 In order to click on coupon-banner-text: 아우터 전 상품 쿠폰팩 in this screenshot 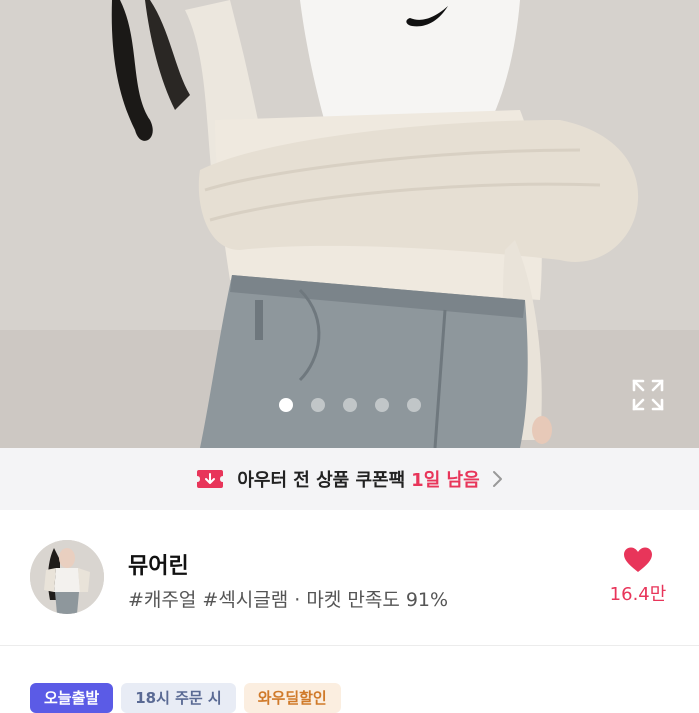, I will do `click(321, 480)`.